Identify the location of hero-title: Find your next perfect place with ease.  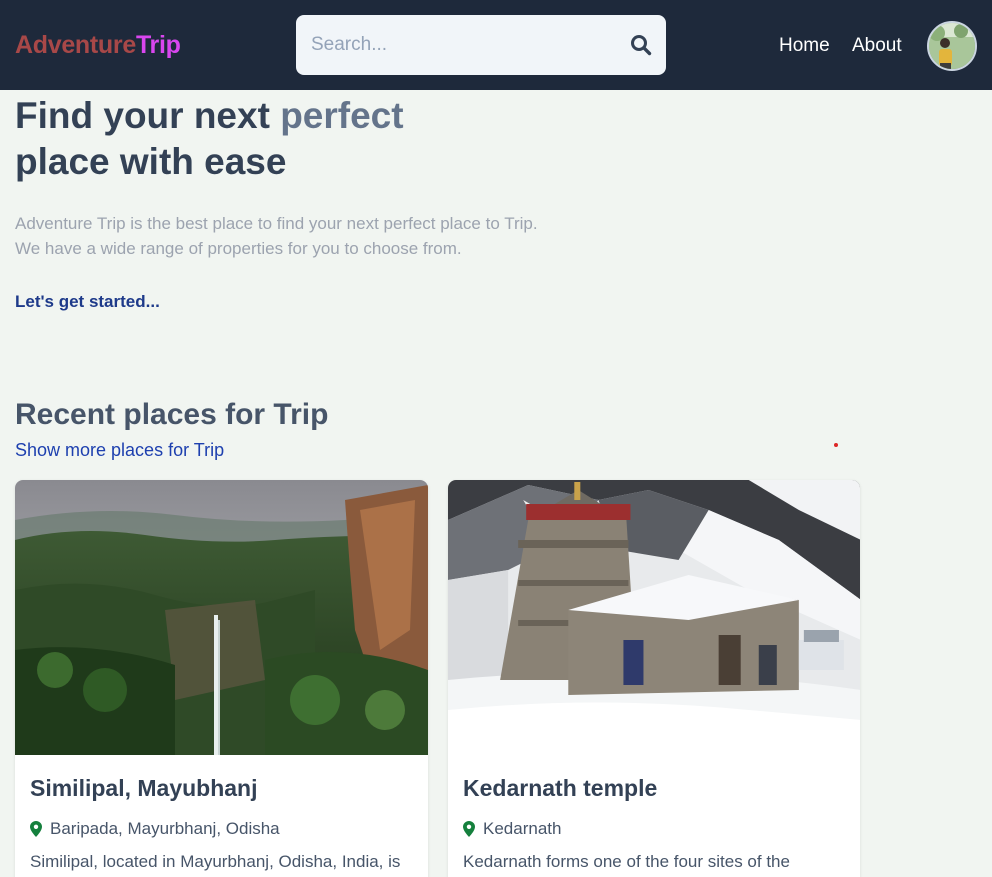
(245, 139).